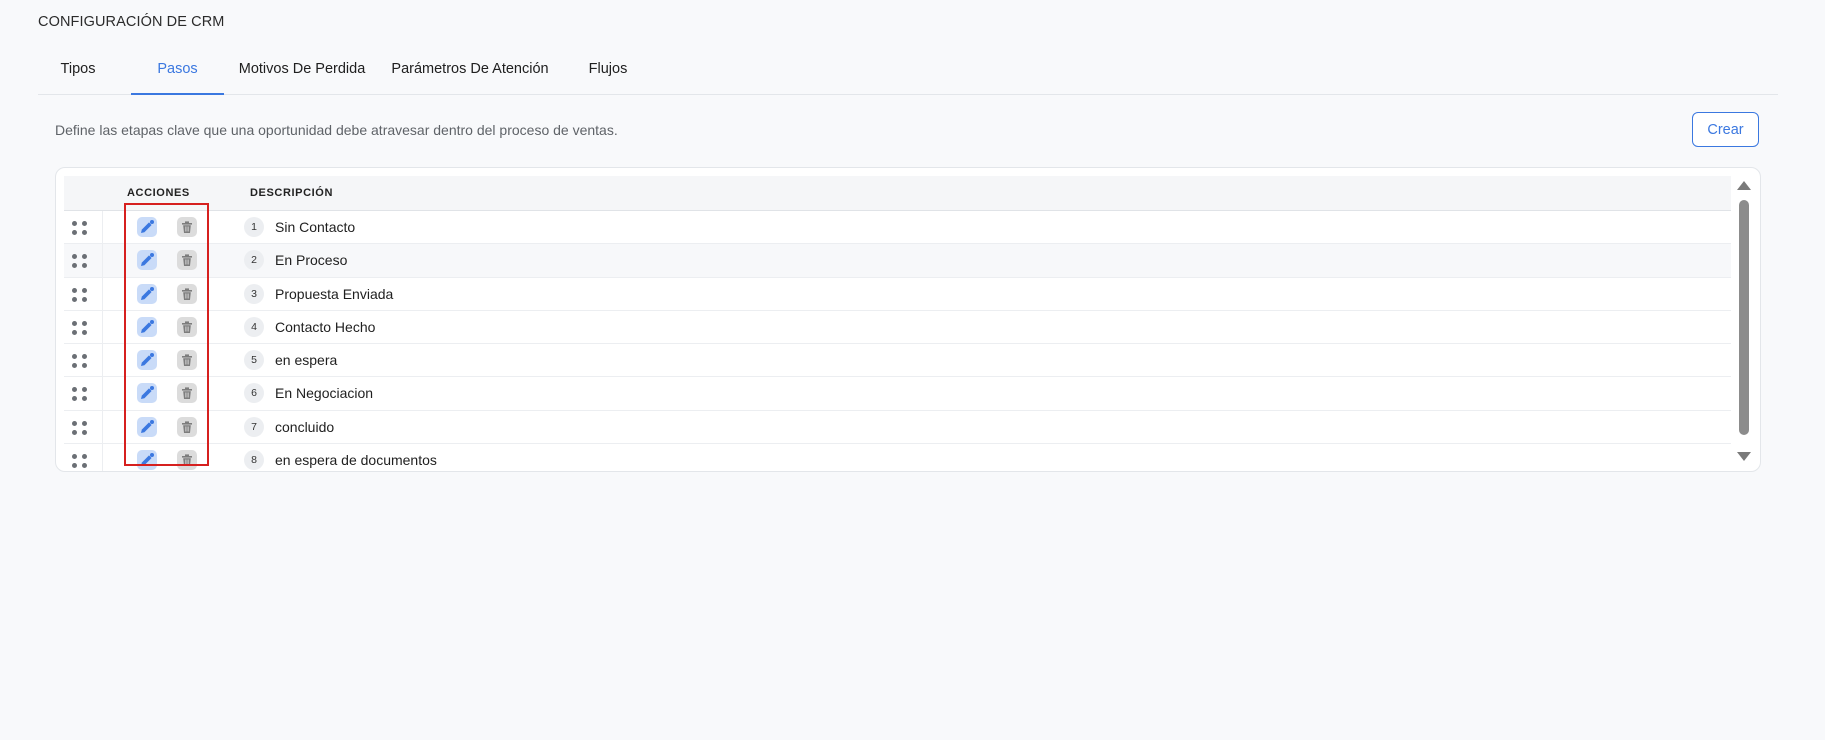 The image size is (1825, 740). Describe the element at coordinates (78, 73) in the screenshot. I see `tab-tipos: Tipos` at that location.